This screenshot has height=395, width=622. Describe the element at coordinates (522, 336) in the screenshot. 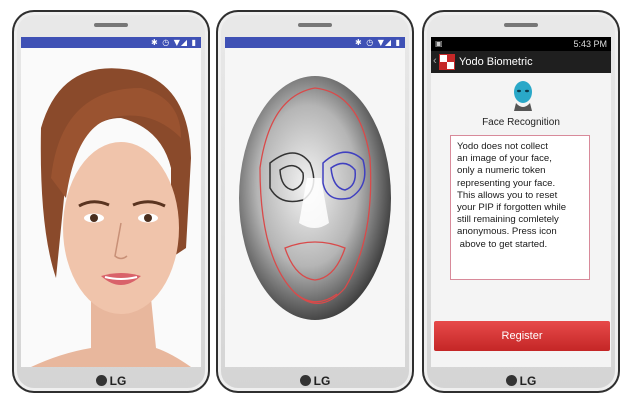

I see `register-button: Register` at that location.